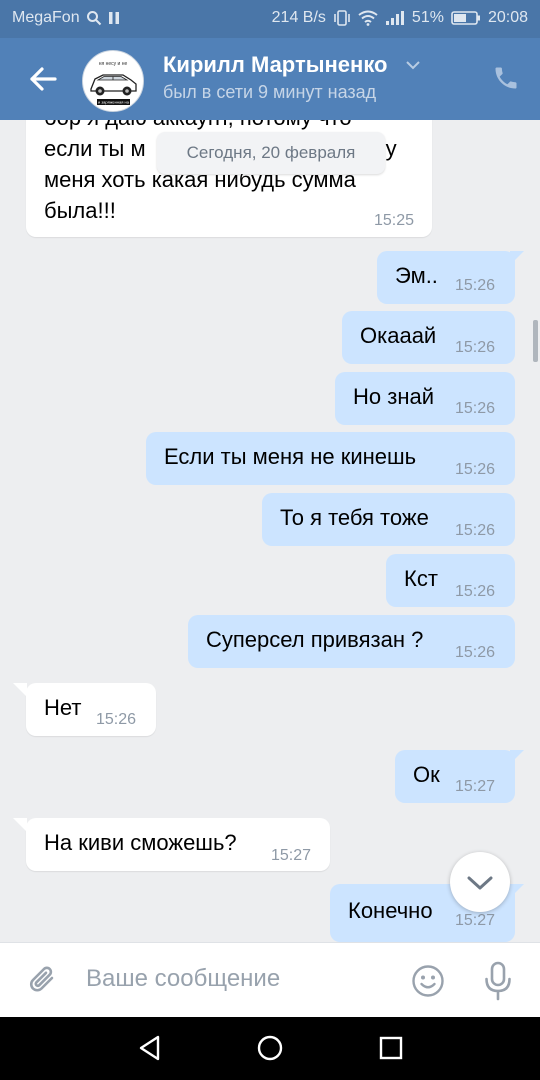 The image size is (540, 1080). What do you see at coordinates (391, 148) in the screenshot?
I see `message-line-end: у` at bounding box center [391, 148].